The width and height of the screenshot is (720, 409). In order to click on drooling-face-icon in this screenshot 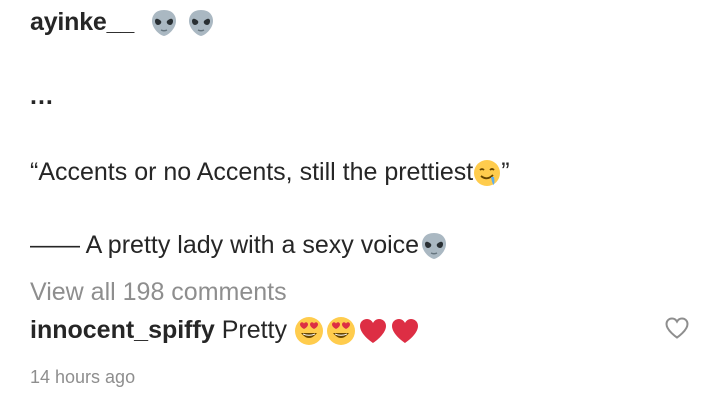, I will do `click(487, 173)`.